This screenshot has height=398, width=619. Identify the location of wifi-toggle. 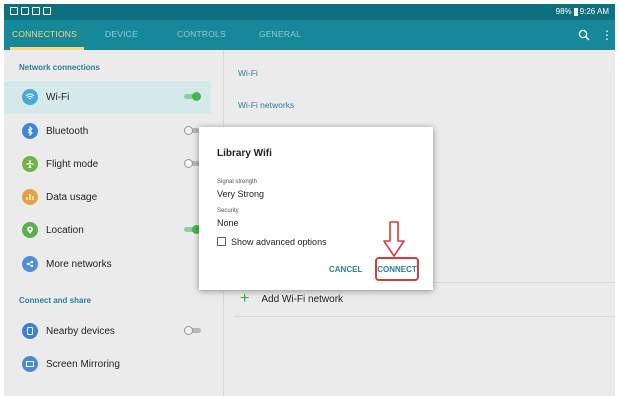
(192, 96).